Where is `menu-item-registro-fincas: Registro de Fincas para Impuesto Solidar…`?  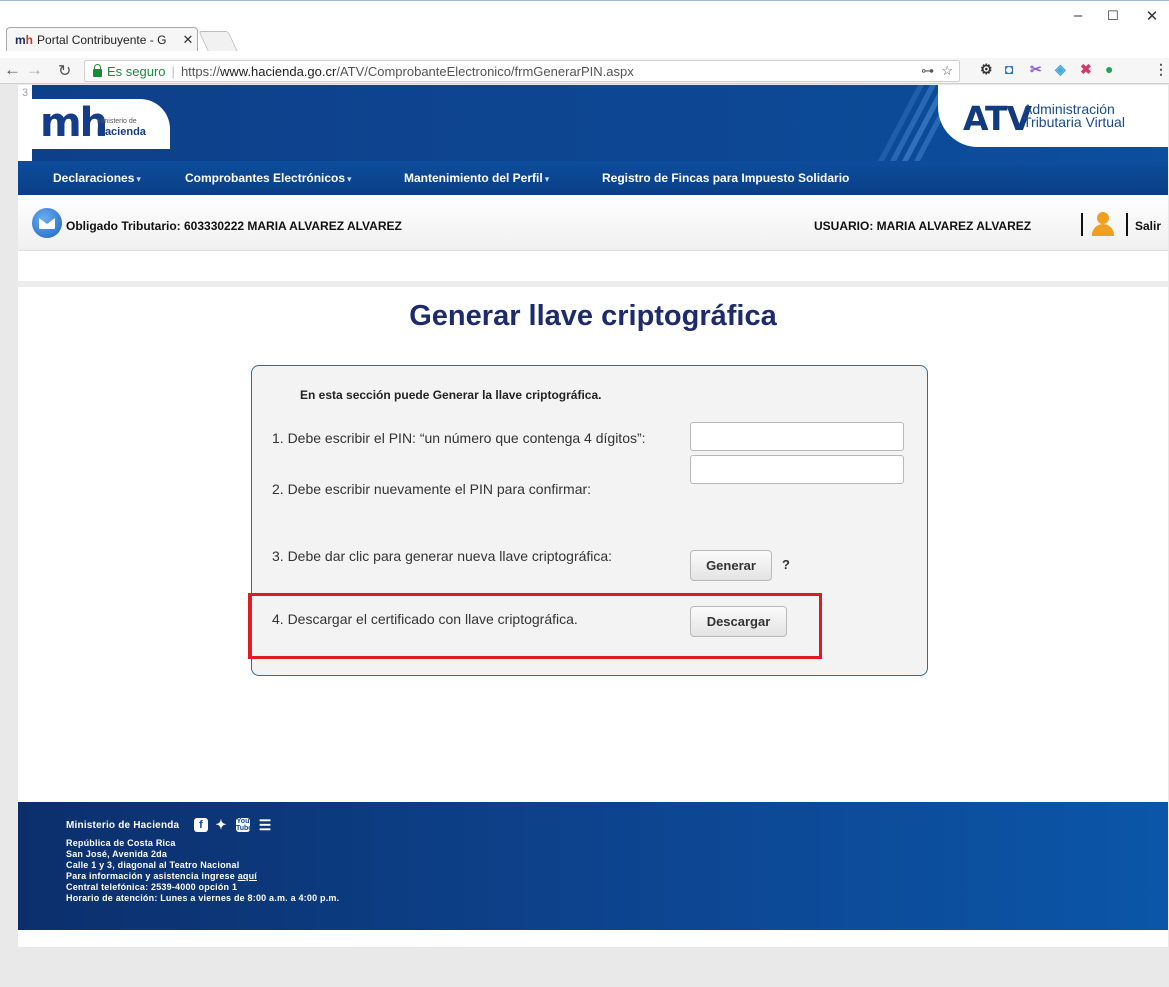 menu-item-registro-fincas: Registro de Fincas para Impuesto Solidar… is located at coordinates (725, 178).